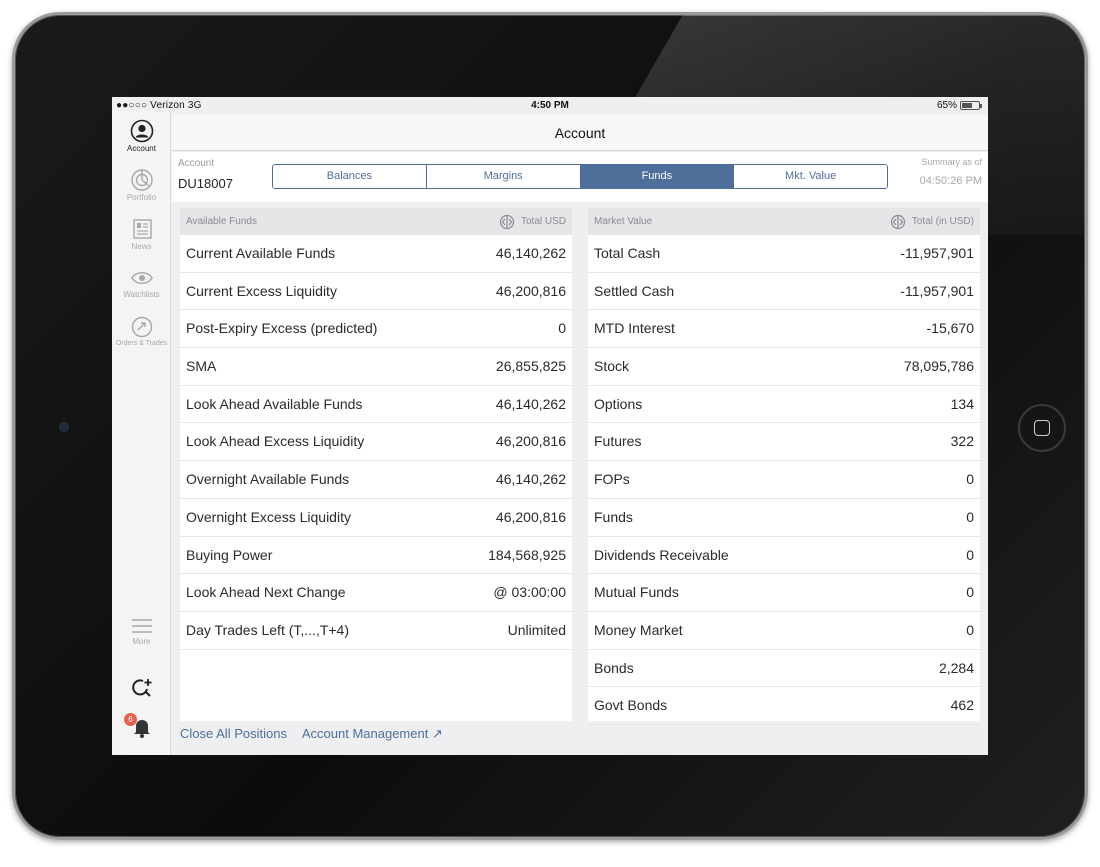  I want to click on table-row: Overnight Available Funds 46,140,262, so click(376, 480).